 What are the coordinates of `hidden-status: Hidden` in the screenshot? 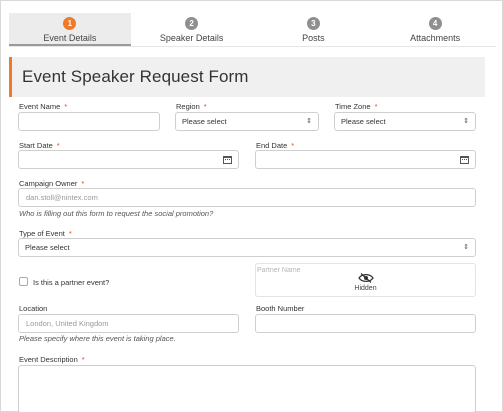 It's located at (365, 288).